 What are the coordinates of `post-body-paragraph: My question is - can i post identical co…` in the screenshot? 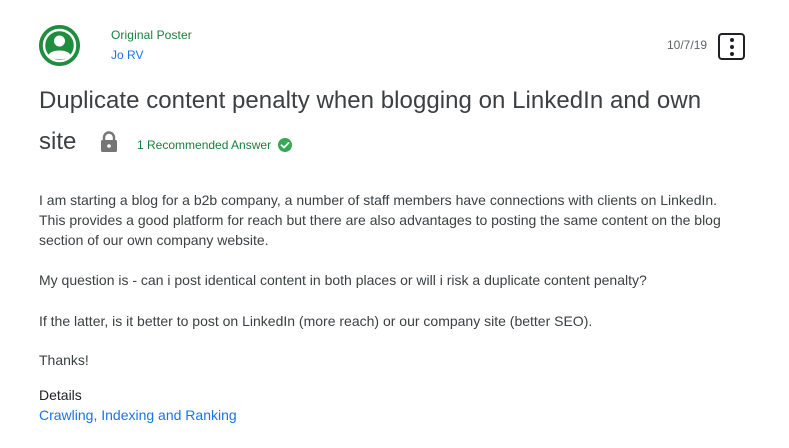 It's located at (343, 280).